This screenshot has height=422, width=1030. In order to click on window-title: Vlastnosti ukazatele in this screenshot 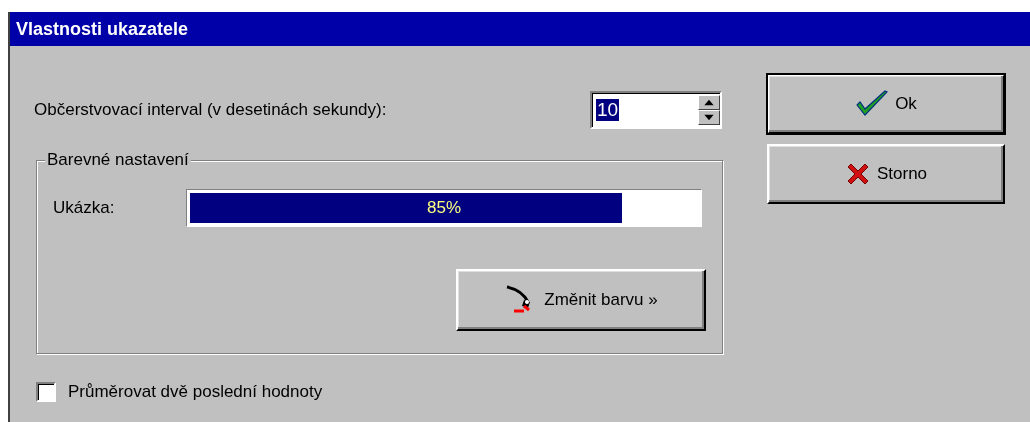, I will do `click(520, 29)`.